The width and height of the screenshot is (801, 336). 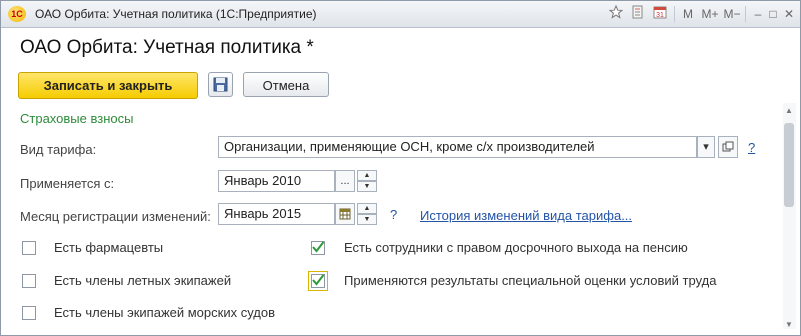 What do you see at coordinates (17, 14) in the screenshot?
I see `app-logo-icon: 1С` at bounding box center [17, 14].